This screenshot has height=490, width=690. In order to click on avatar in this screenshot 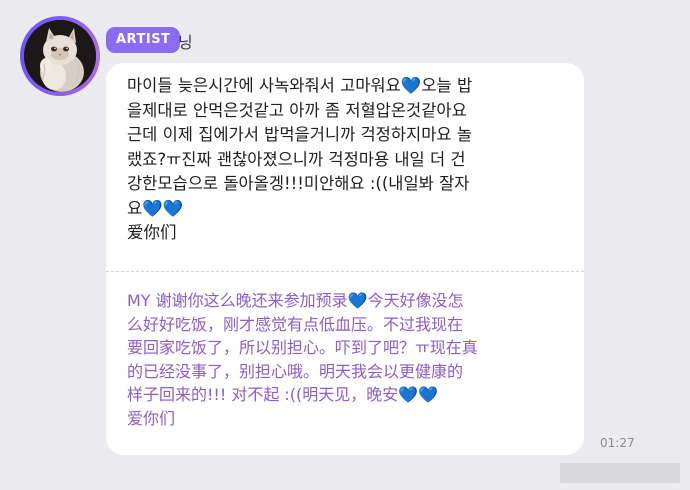, I will do `click(60, 56)`.